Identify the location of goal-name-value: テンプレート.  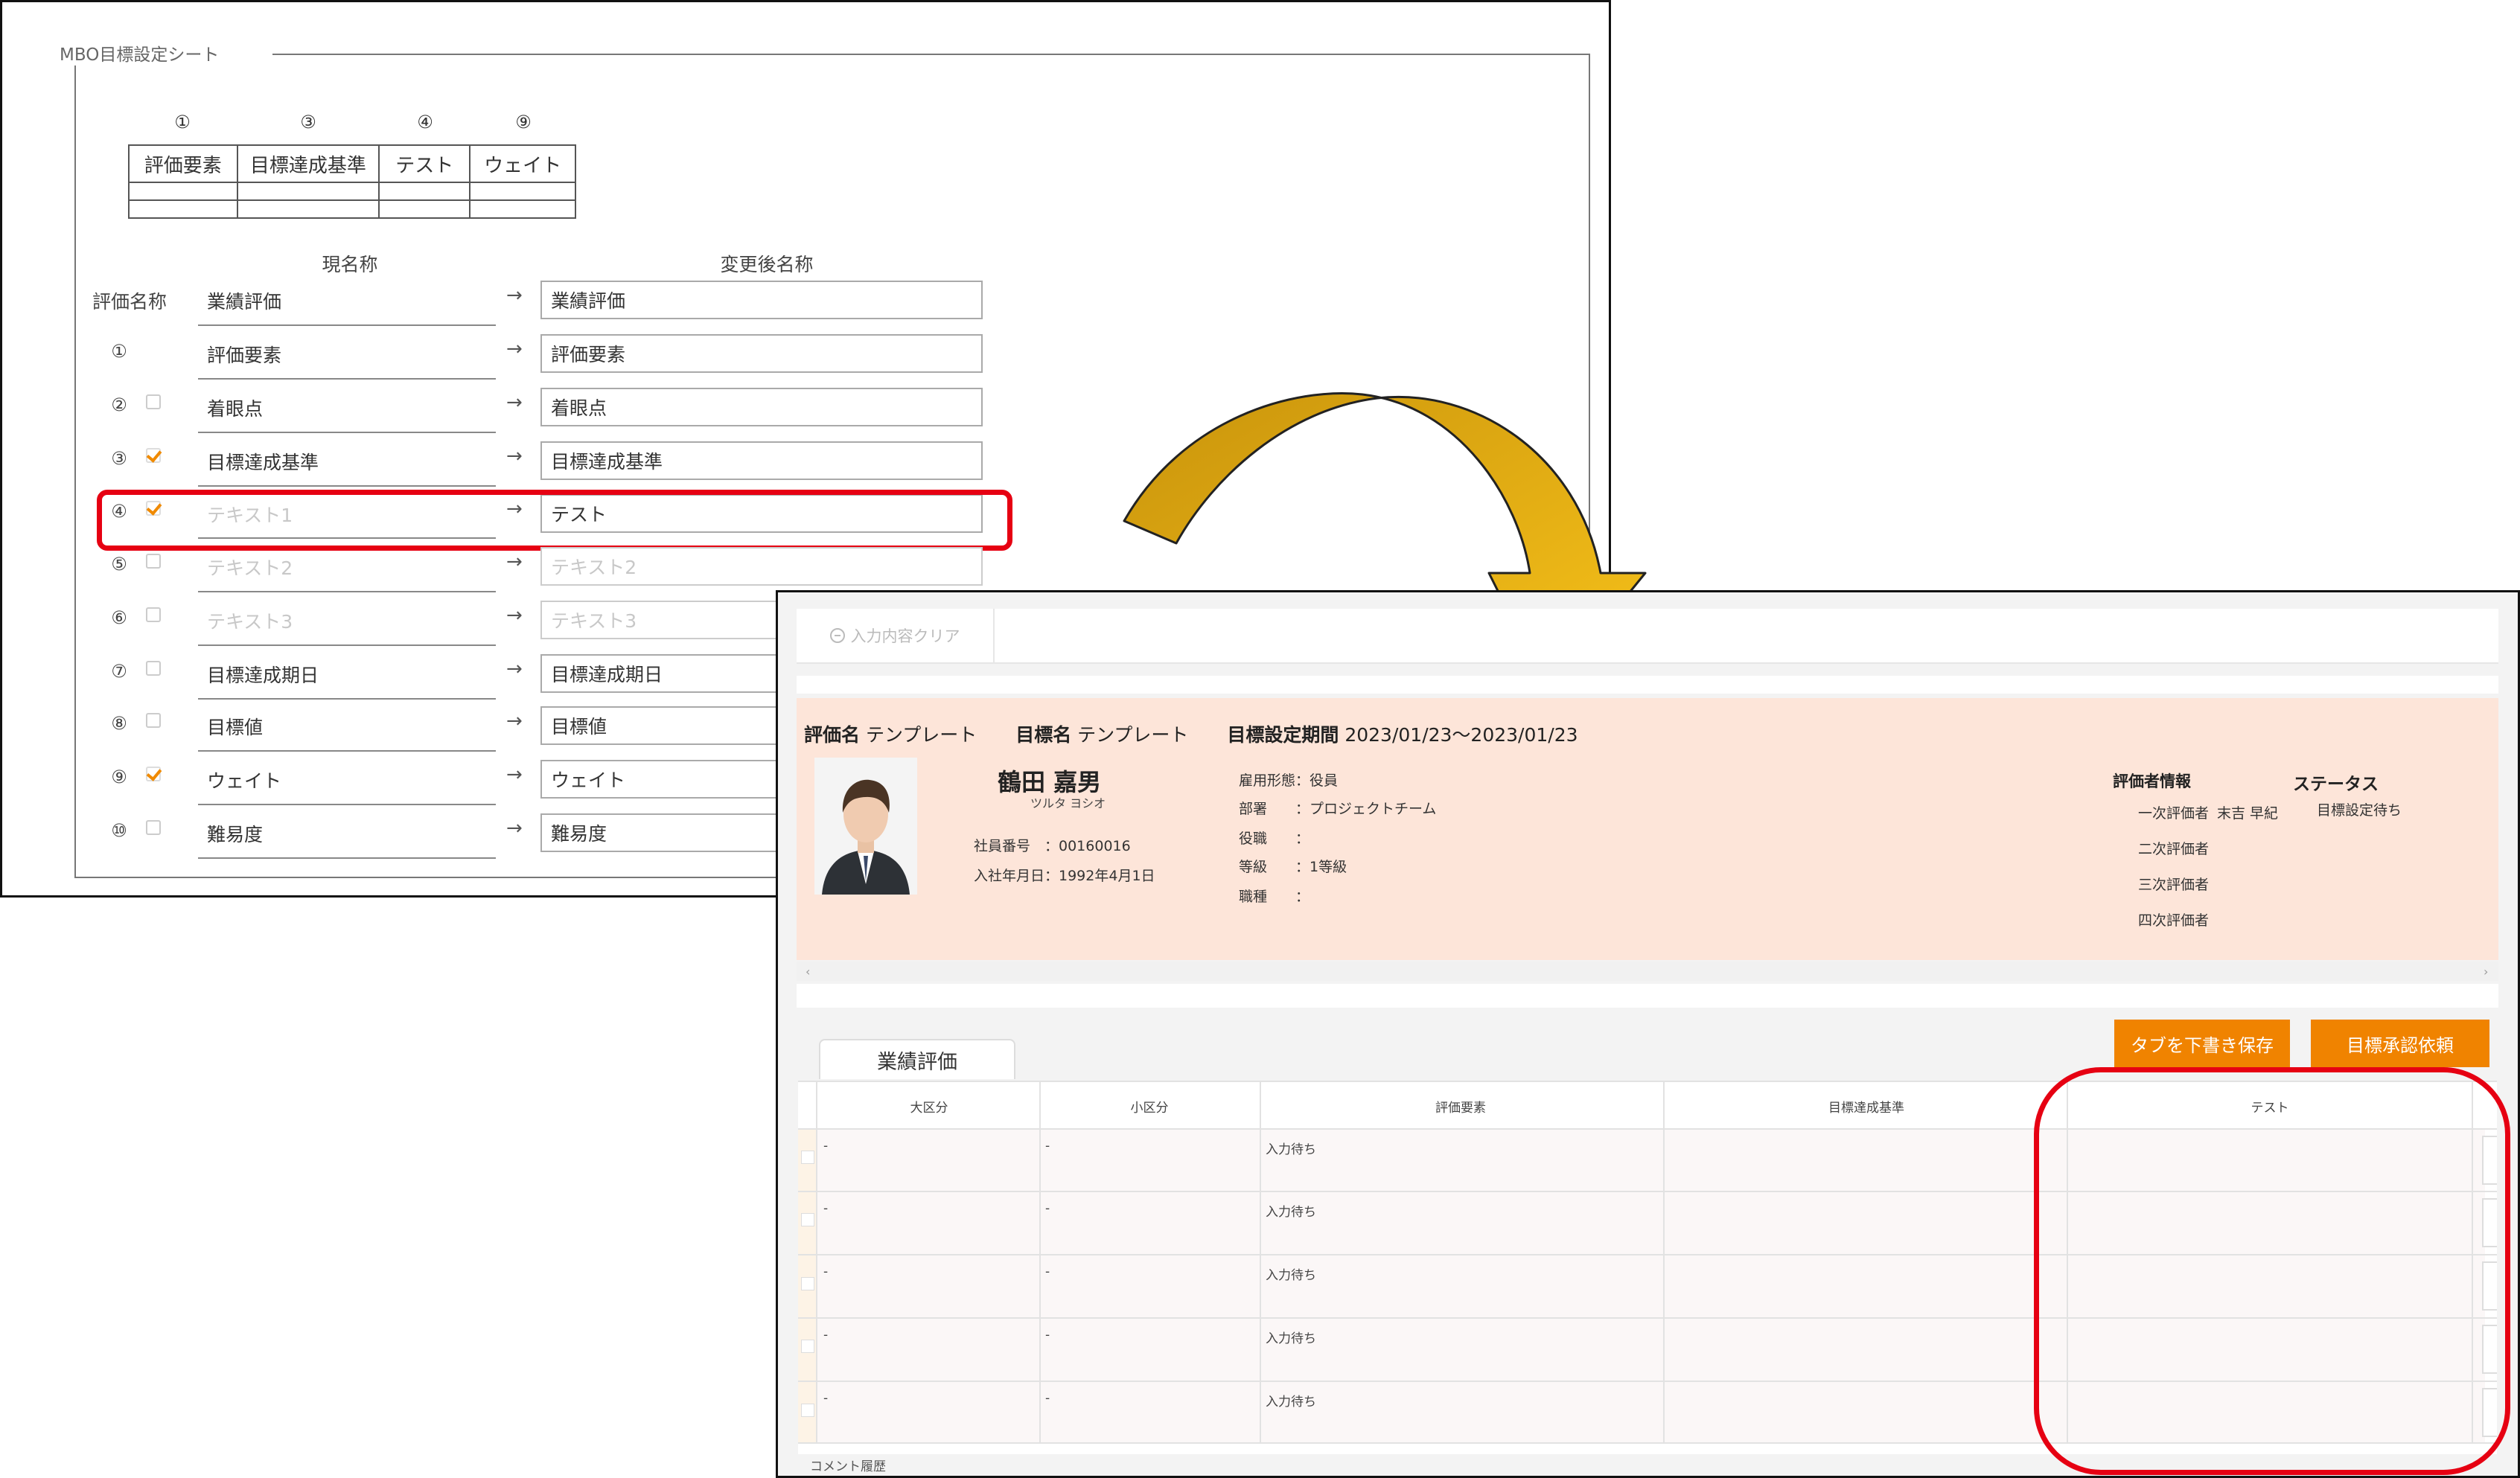
(1133, 735).